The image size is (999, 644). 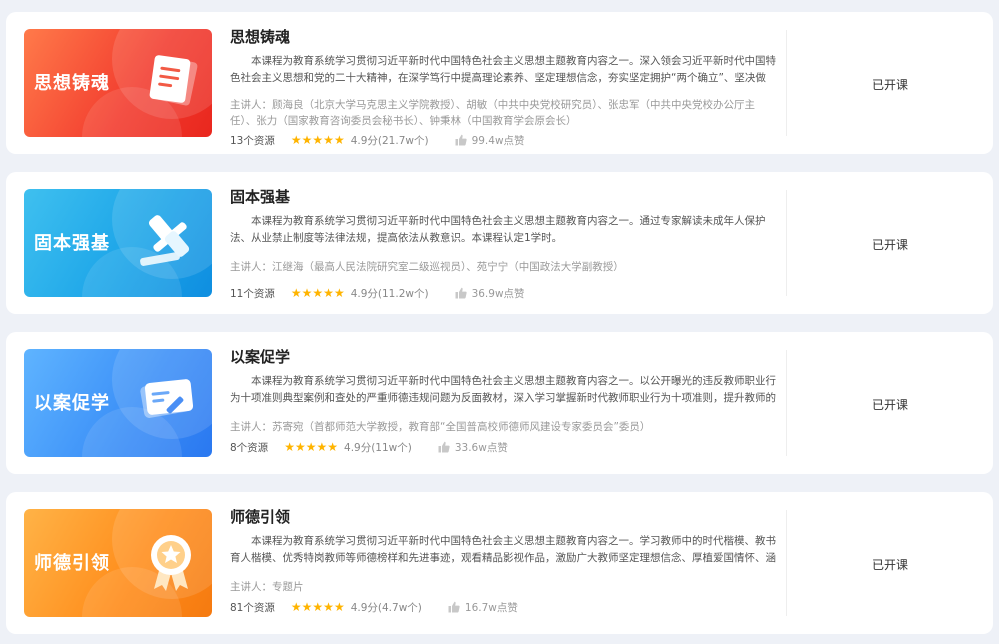 I want to click on course-meta: 8个资源 ★ ★ ★ ★ ★ 4.9分(11w个) 33.6w点赞, so click(x=504, y=447).